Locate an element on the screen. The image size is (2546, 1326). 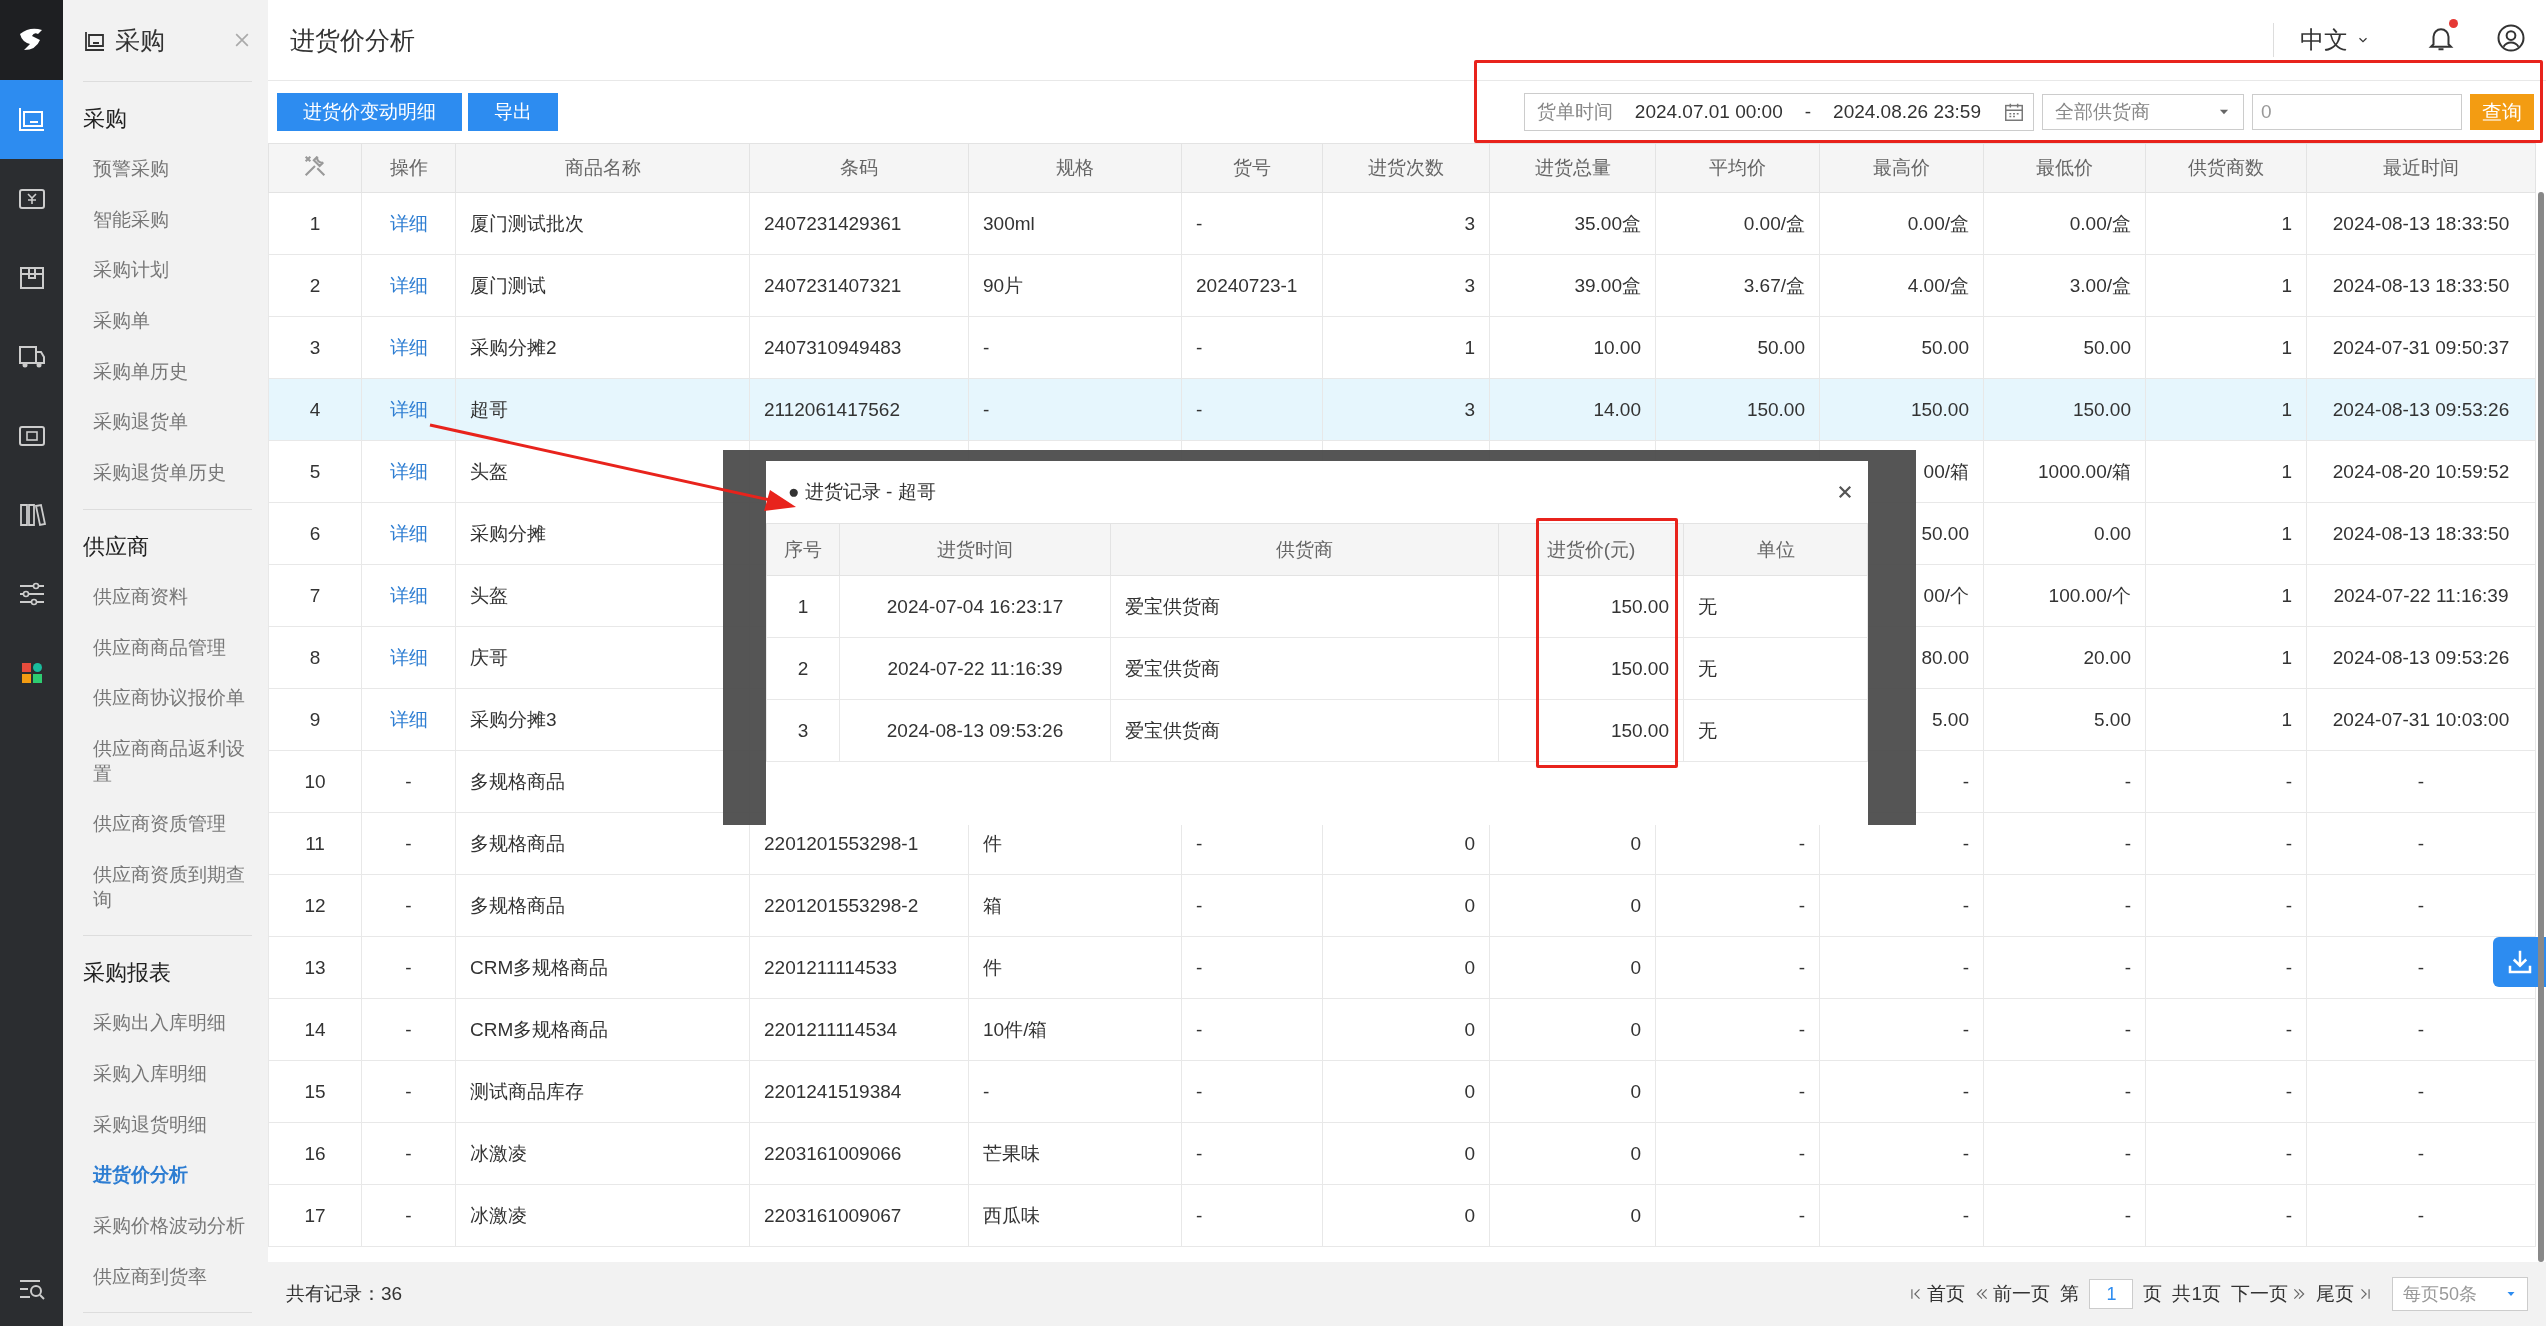
table-cell: 3.00/盒 is located at coordinates (2100, 285).